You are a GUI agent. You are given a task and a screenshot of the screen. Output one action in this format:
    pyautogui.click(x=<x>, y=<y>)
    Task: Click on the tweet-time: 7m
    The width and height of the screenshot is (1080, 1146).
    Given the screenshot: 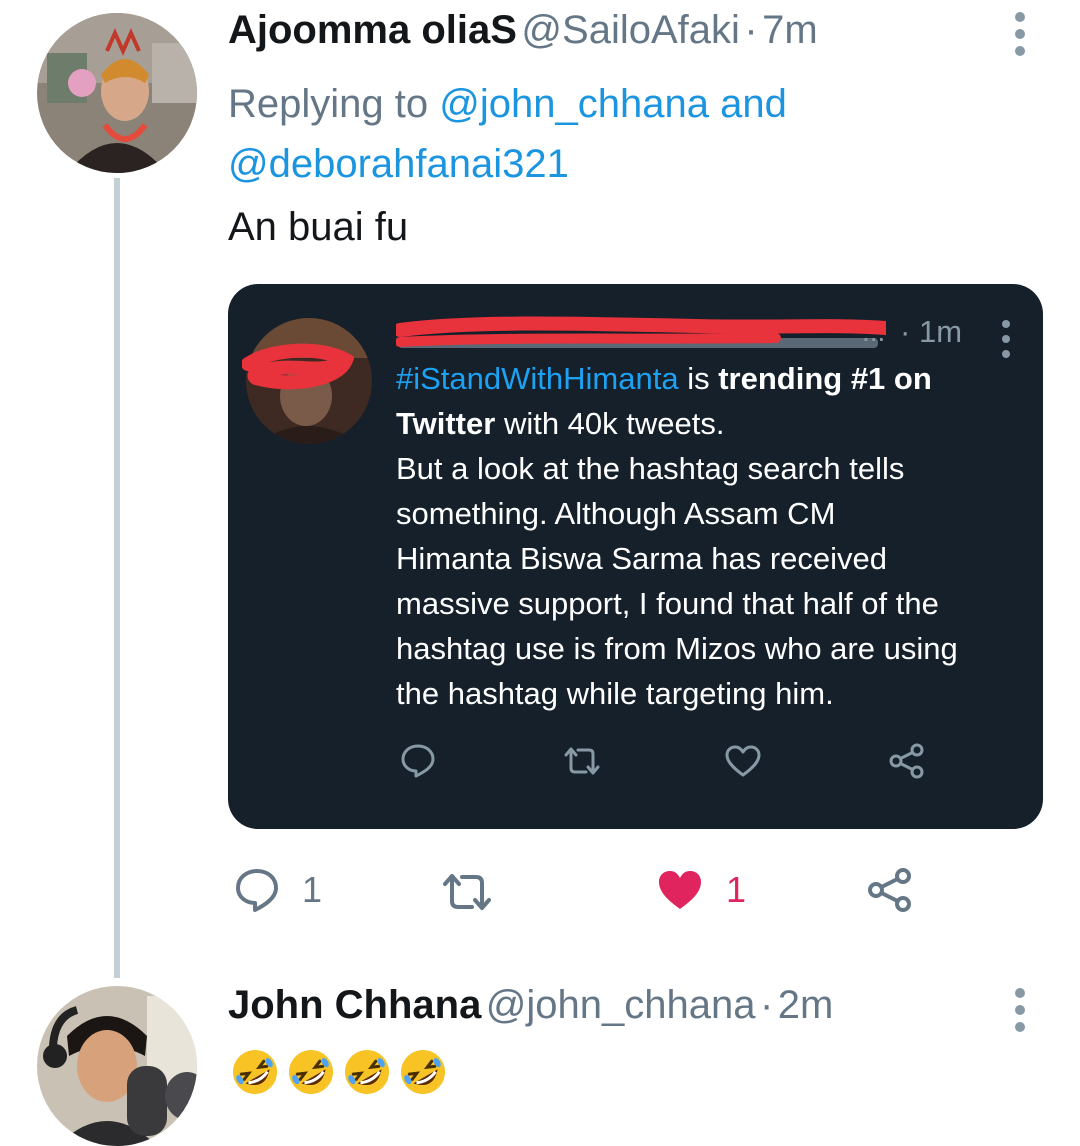 What is the action you would take?
    pyautogui.click(x=790, y=30)
    